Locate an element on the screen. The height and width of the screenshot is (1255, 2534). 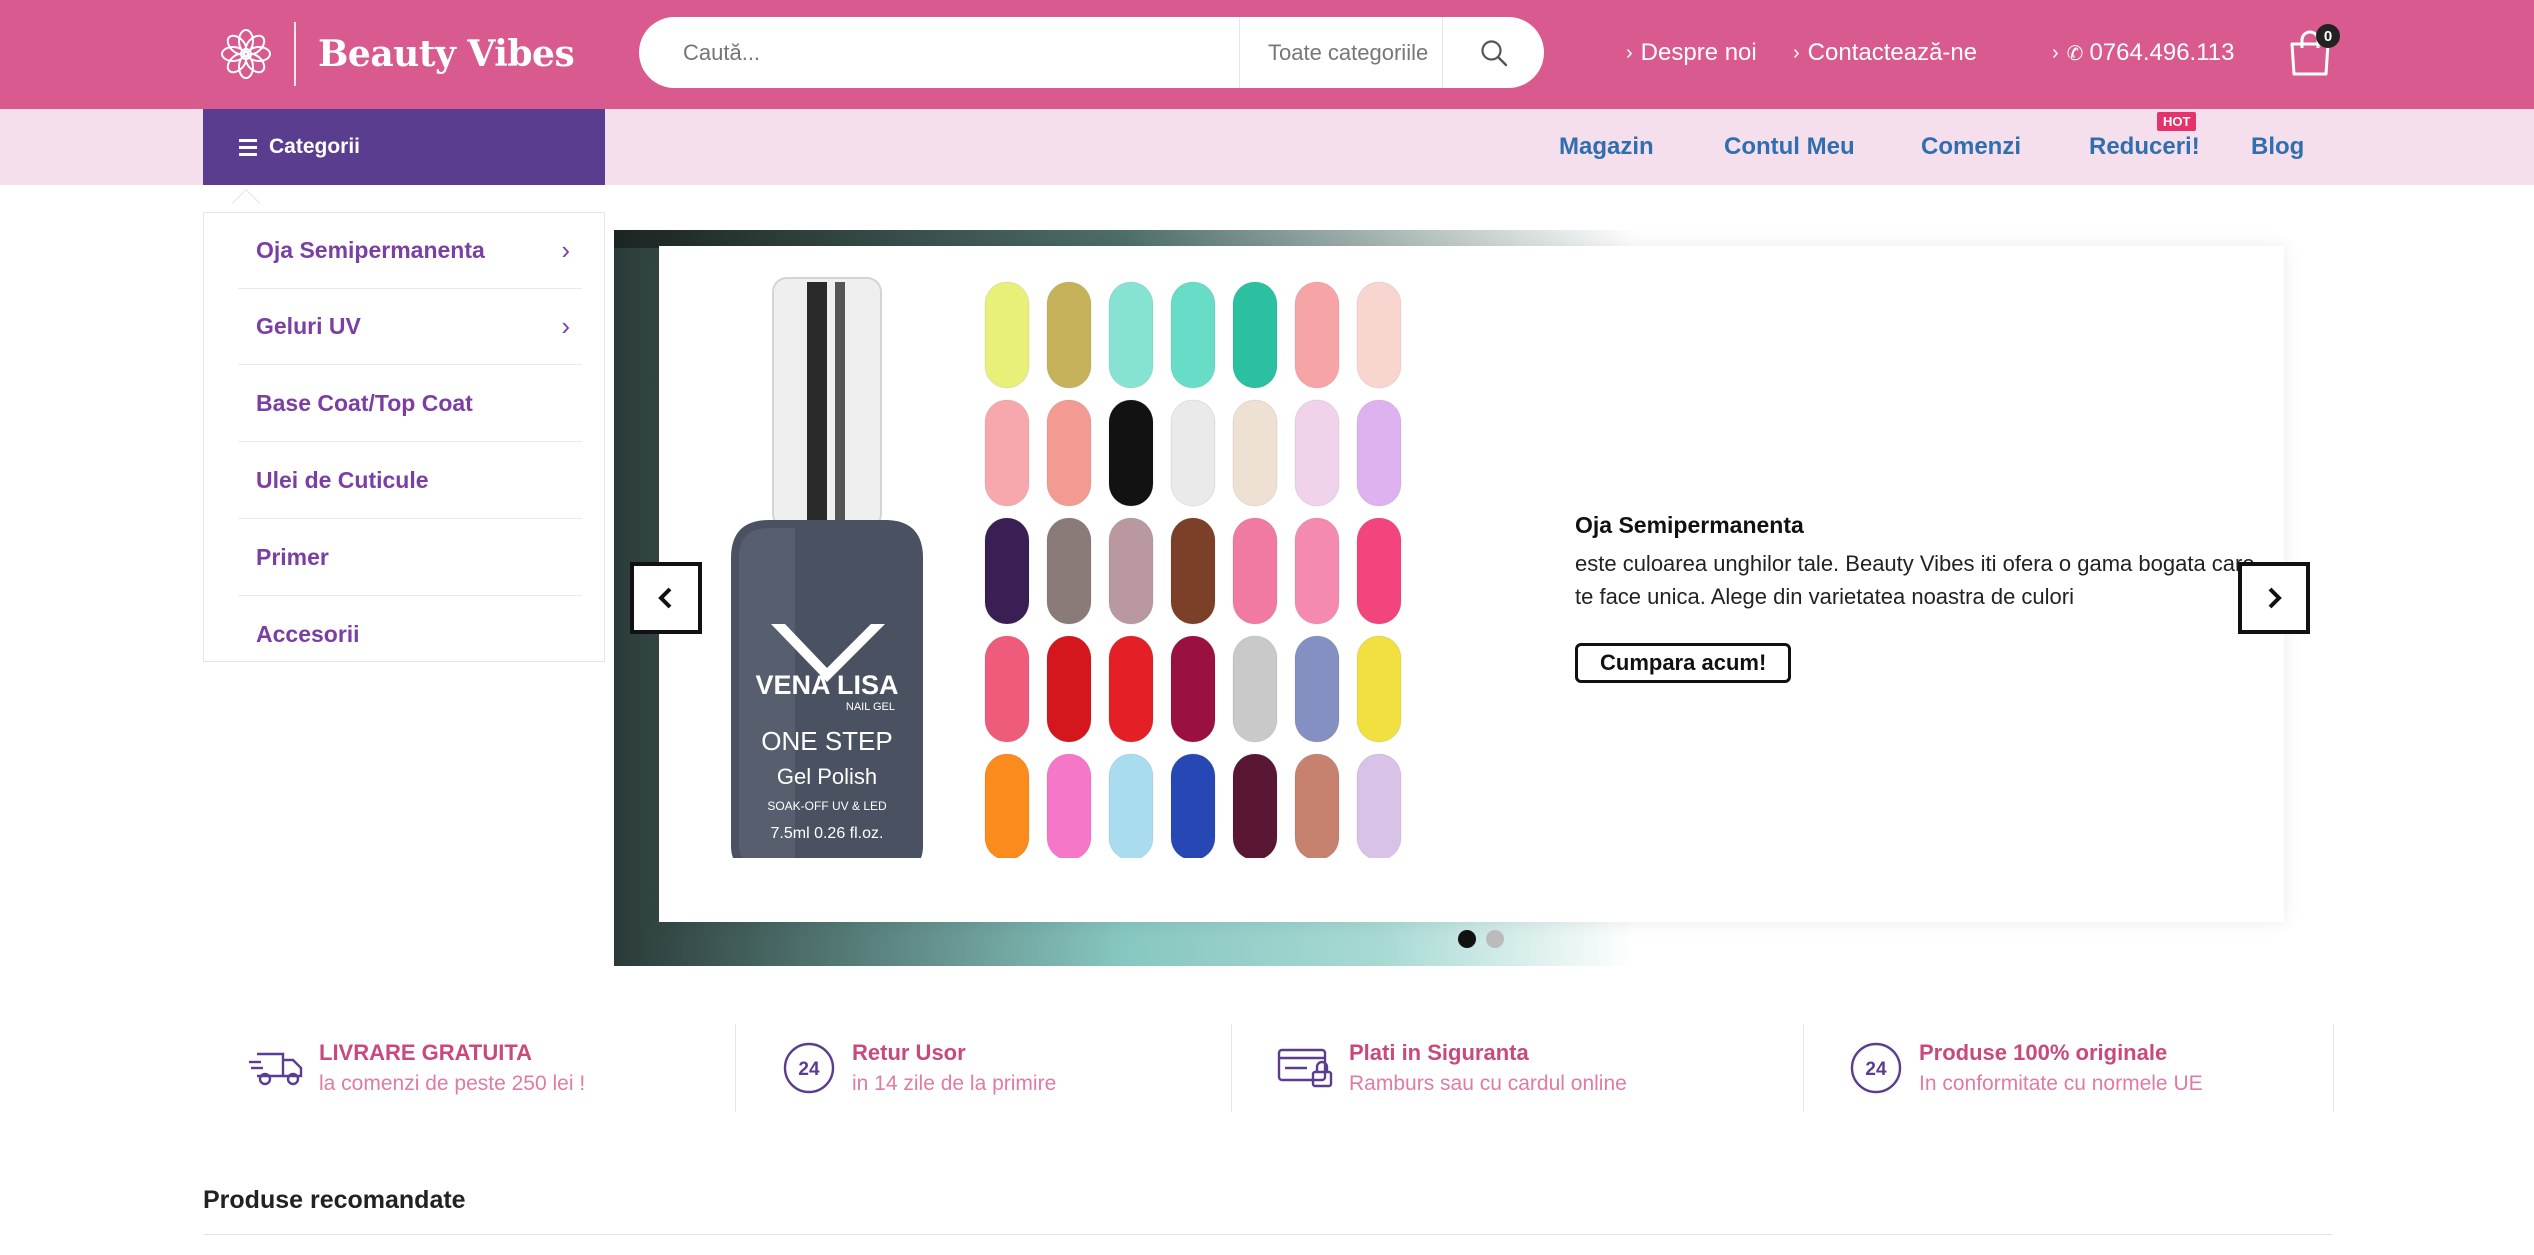
category-label: Base Coat/Top Coat is located at coordinates (364, 403).